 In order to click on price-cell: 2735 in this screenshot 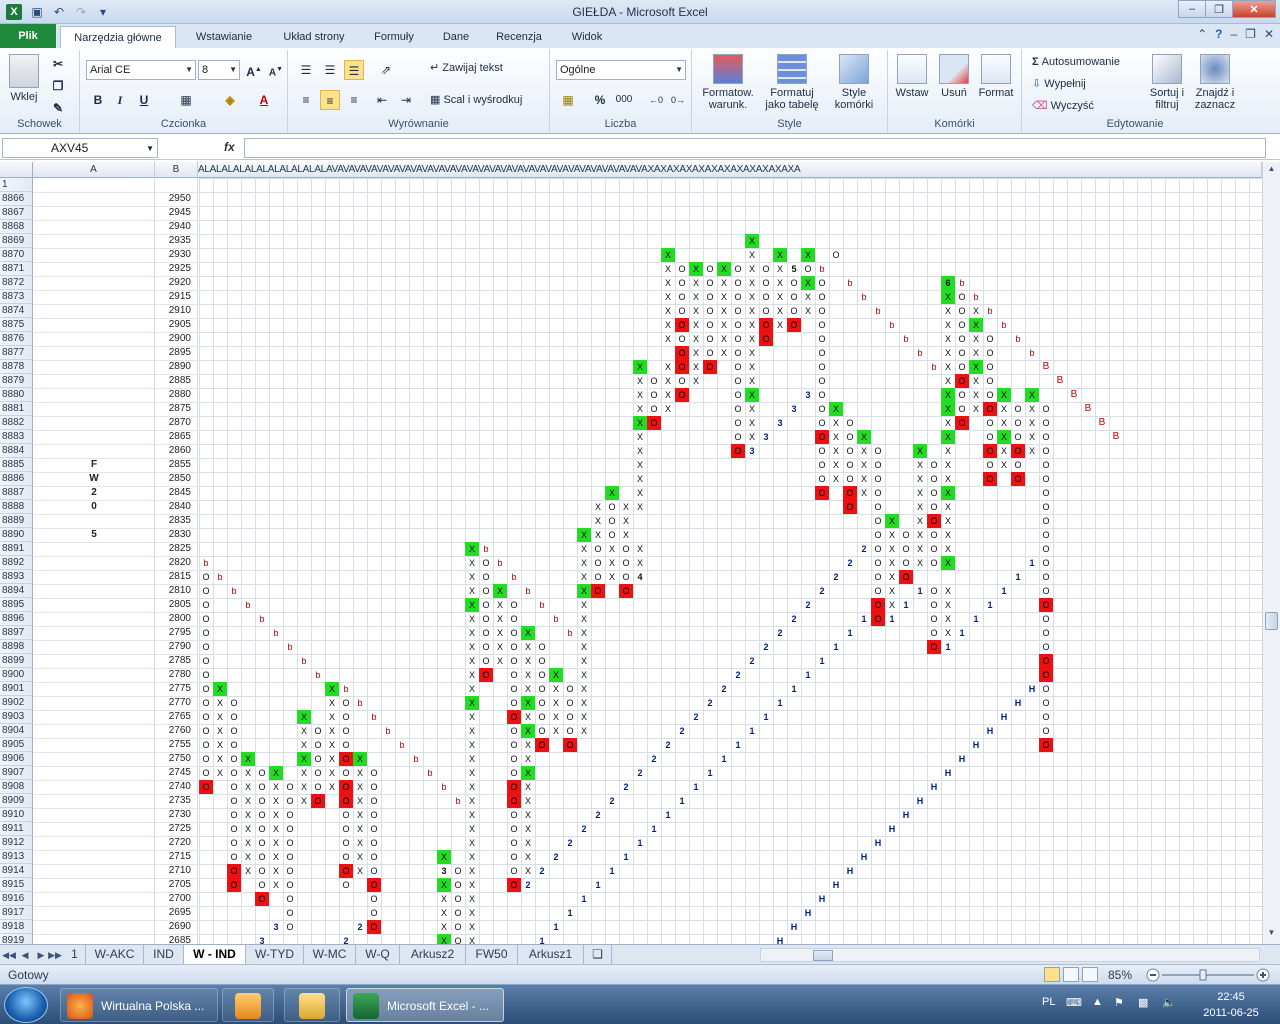, I will do `click(176, 801)`.